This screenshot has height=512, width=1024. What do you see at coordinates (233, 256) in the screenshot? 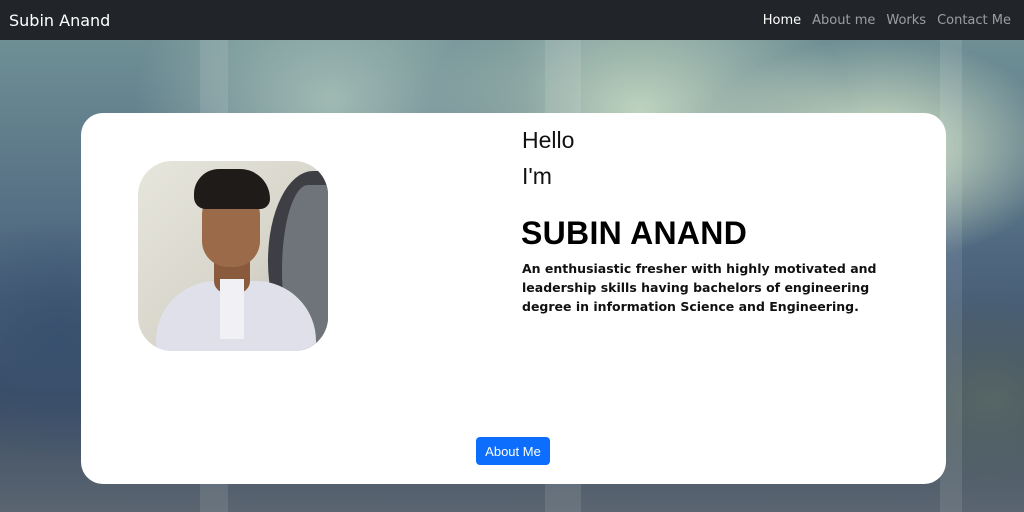
I see `profile-photo` at bounding box center [233, 256].